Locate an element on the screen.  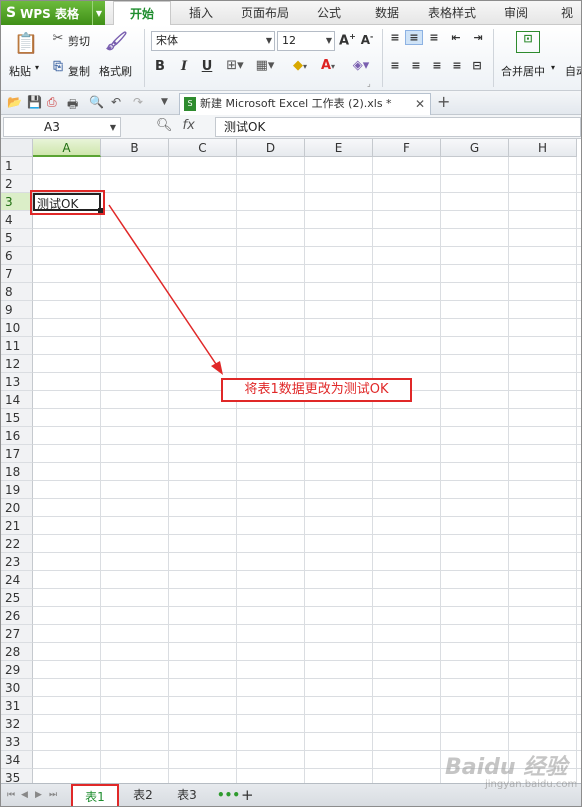
justify-icon: ≡ is located at coordinates (457, 65).